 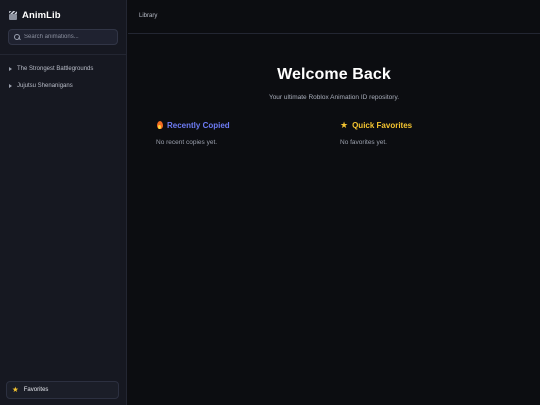 I want to click on brand: AnimLib, so click(x=35, y=15).